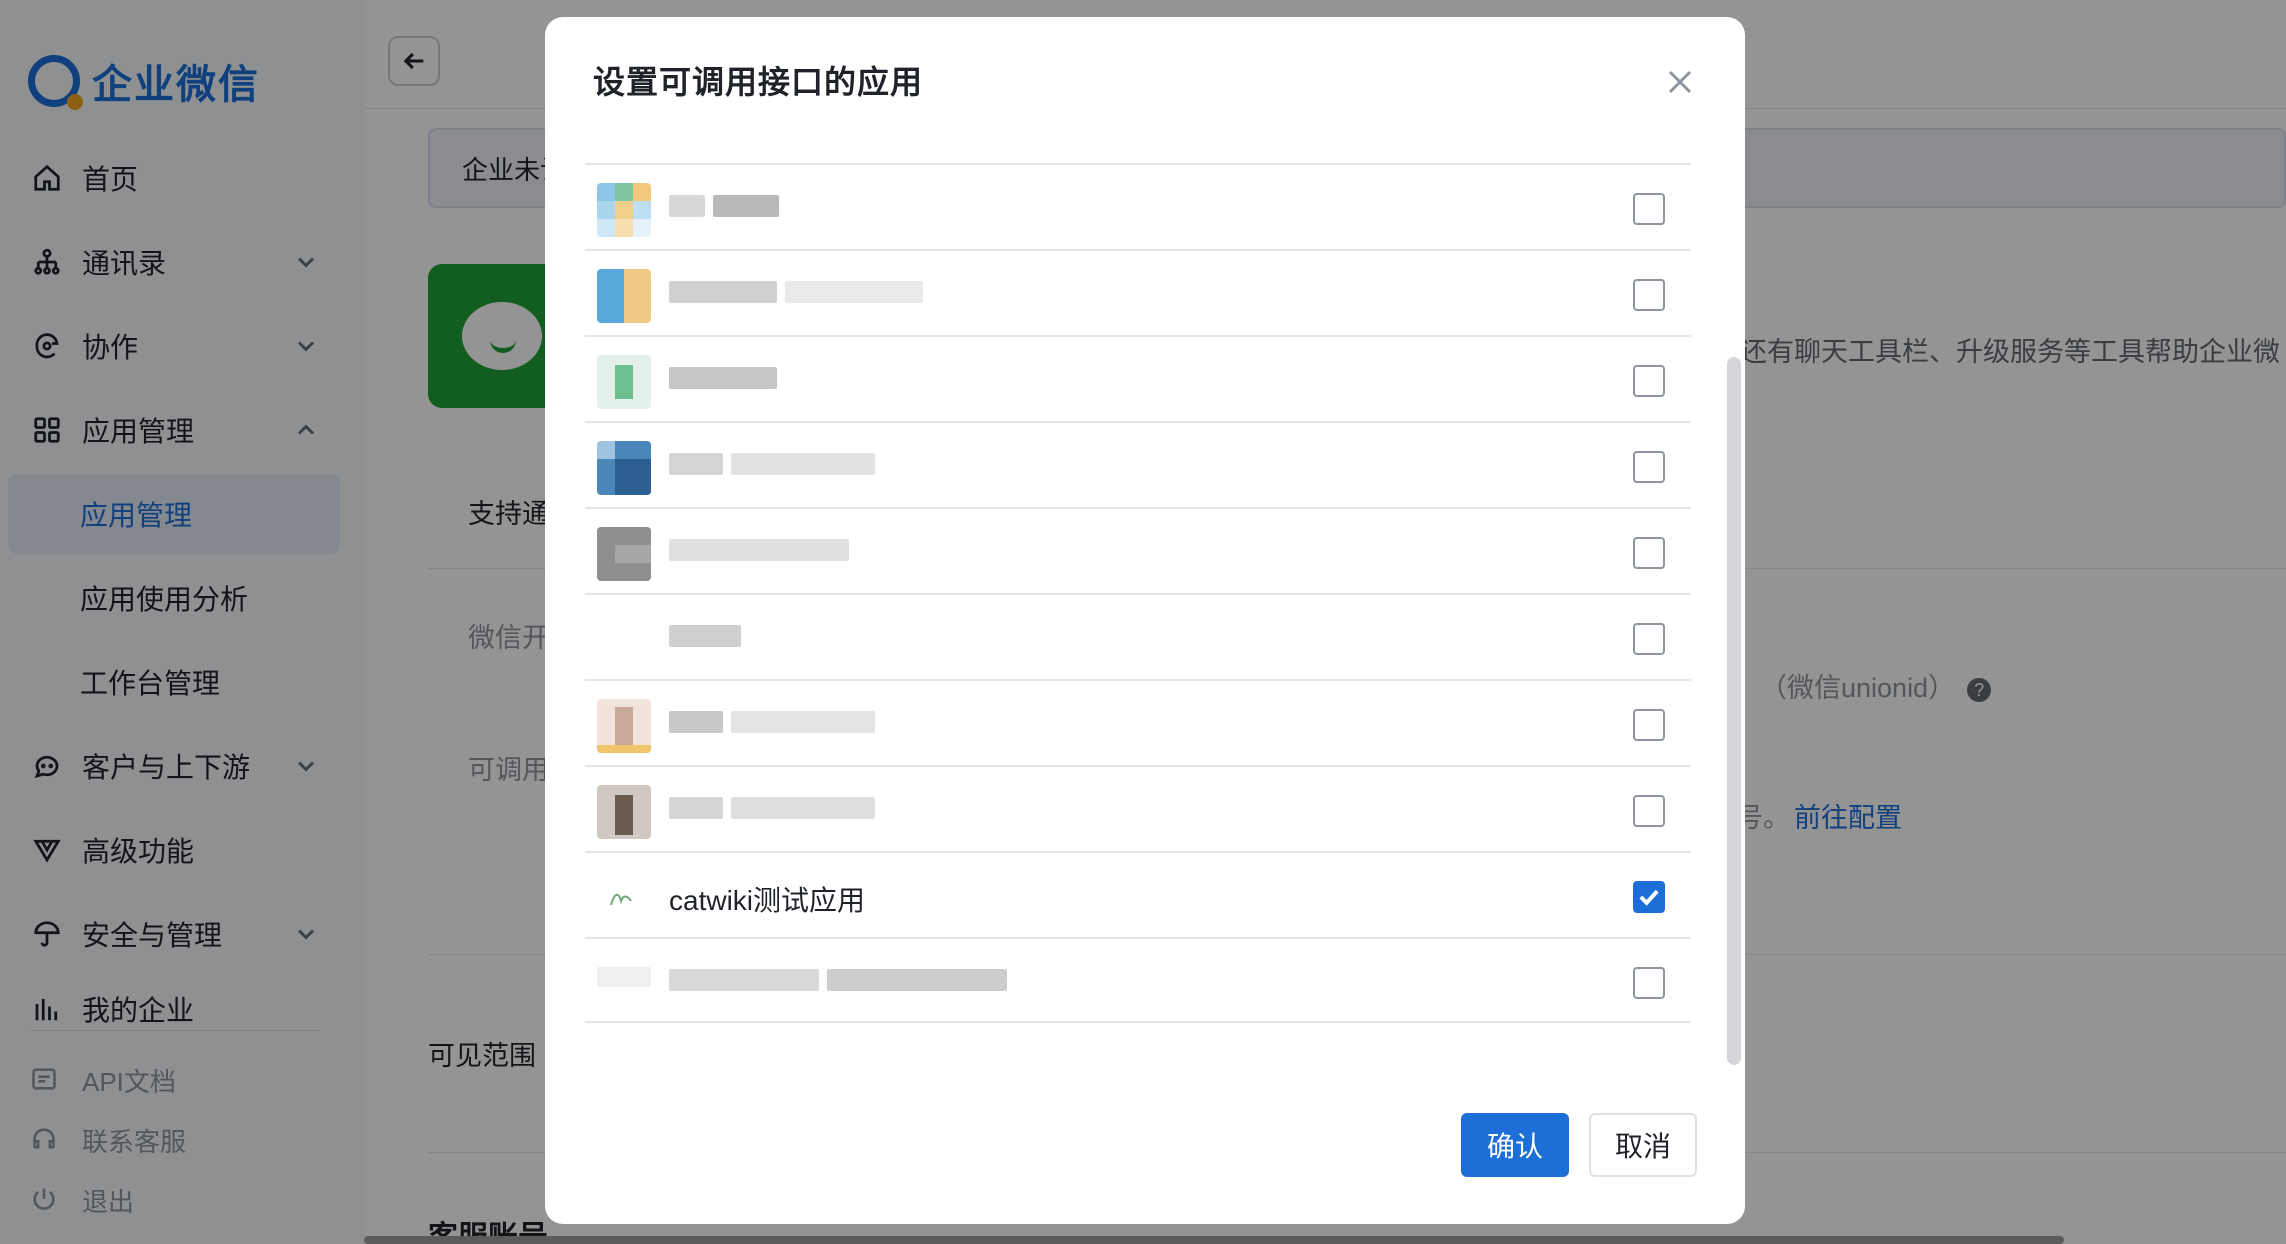  What do you see at coordinates (767, 900) in the screenshot?
I see `app-name: catwiki测试应用` at bounding box center [767, 900].